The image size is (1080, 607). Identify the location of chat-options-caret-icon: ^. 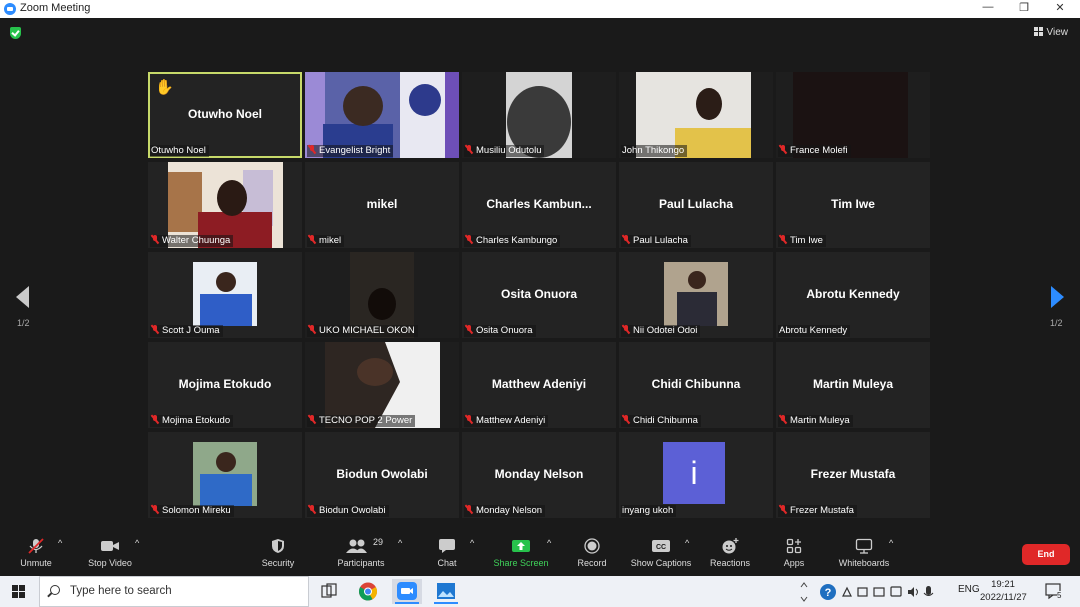
(472, 543).